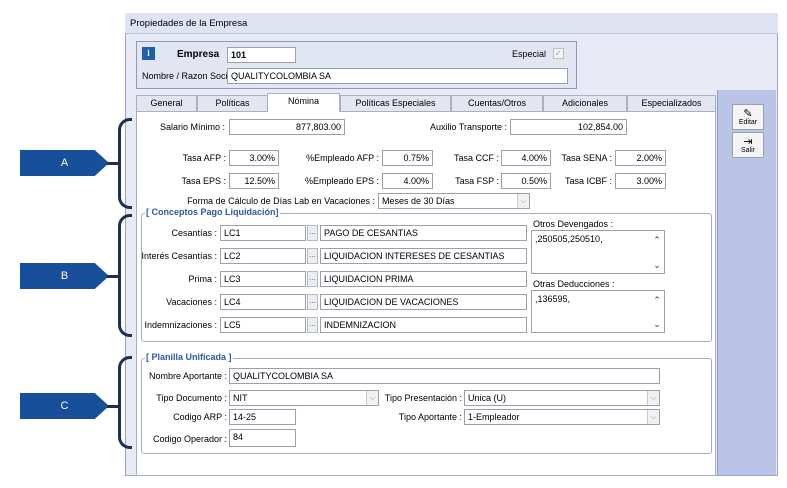 This screenshot has width=787, height=488. What do you see at coordinates (423, 279) in the screenshot?
I see `concepto-desc-input: LIQUIDACION PRIMA` at bounding box center [423, 279].